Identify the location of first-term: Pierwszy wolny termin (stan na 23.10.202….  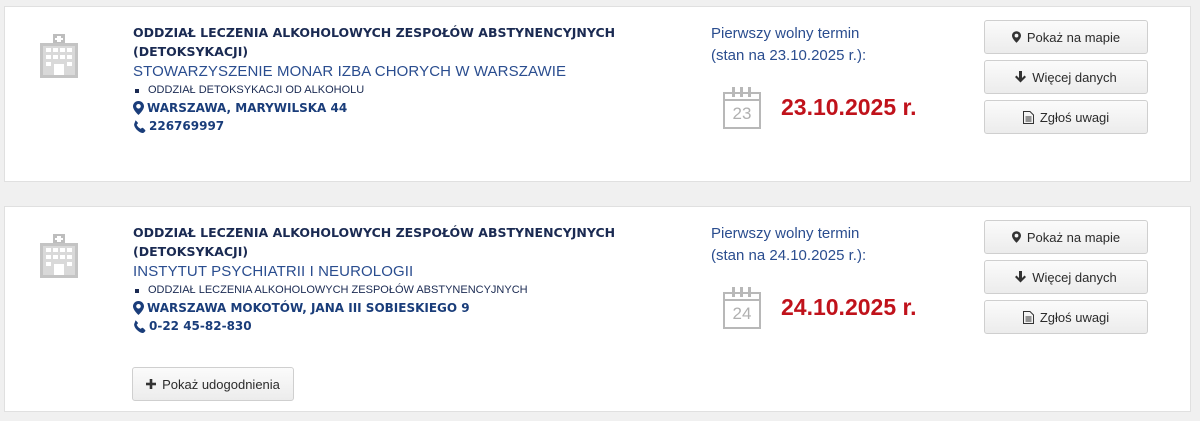
(841, 76).